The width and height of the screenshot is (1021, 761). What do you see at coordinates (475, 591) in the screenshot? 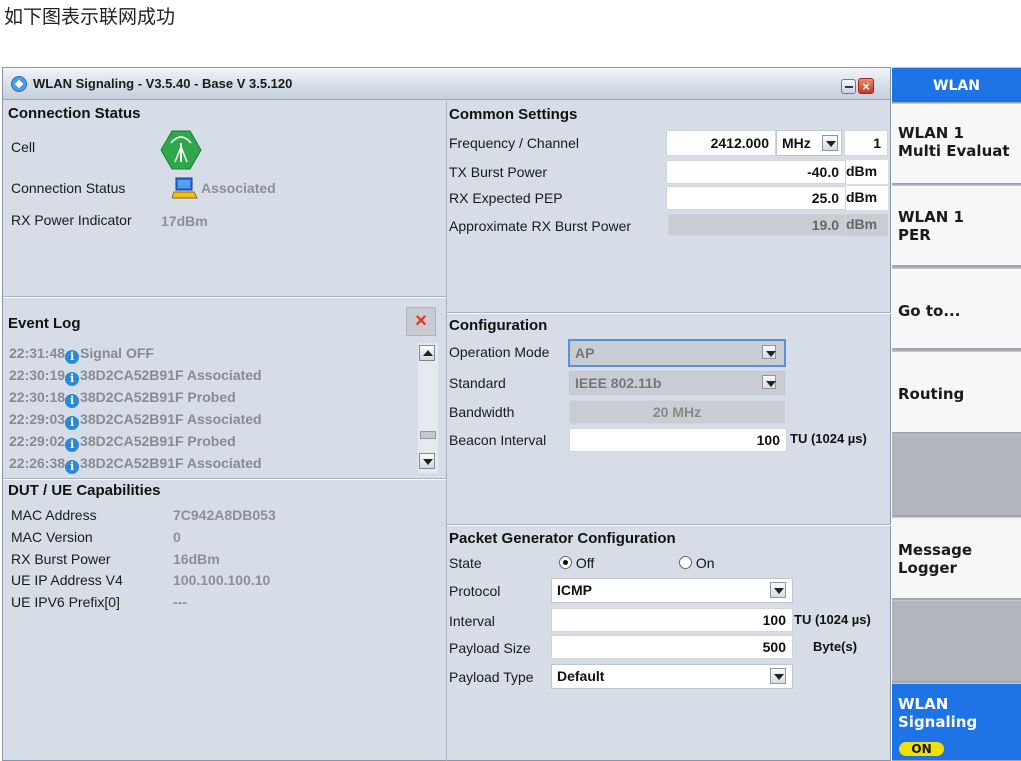
I see `protocol-label: Protocol` at bounding box center [475, 591].